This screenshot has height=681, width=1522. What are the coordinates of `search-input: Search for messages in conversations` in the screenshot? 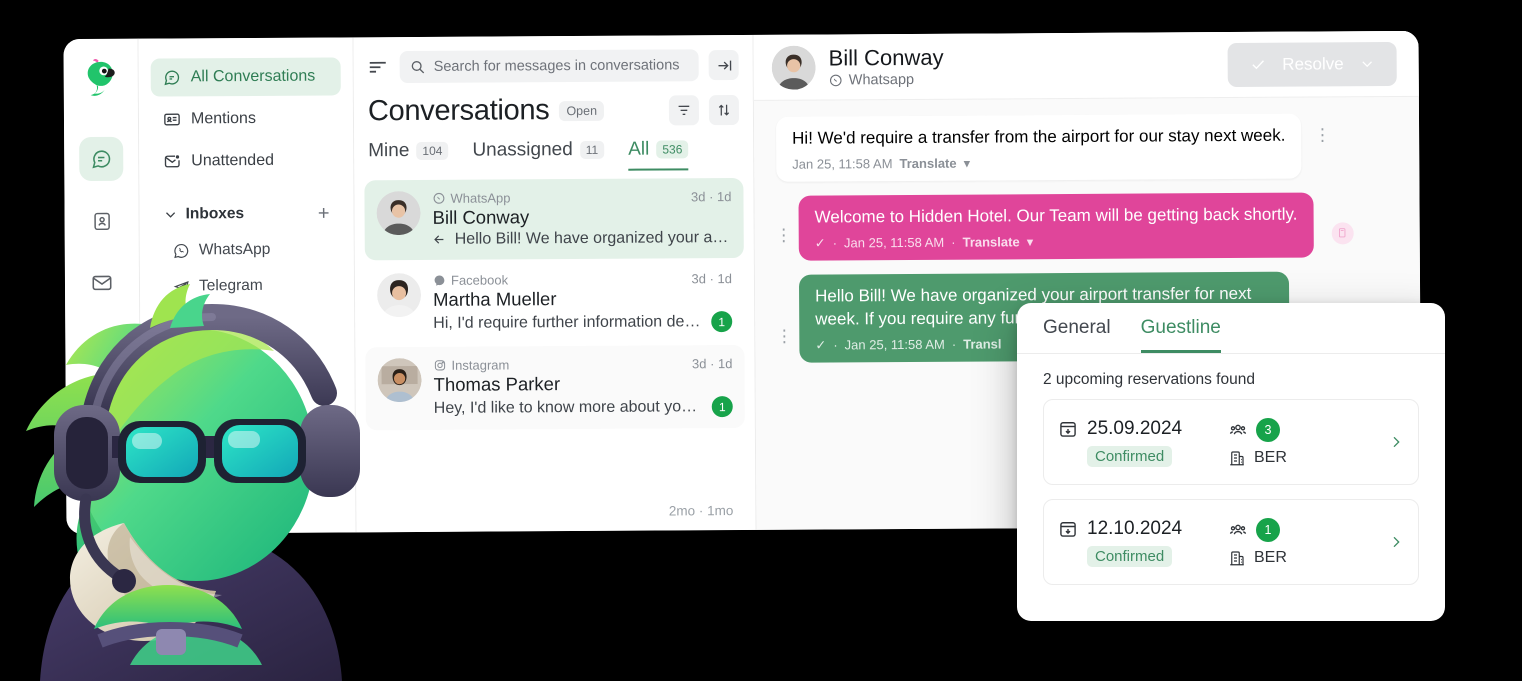 It's located at (549, 66).